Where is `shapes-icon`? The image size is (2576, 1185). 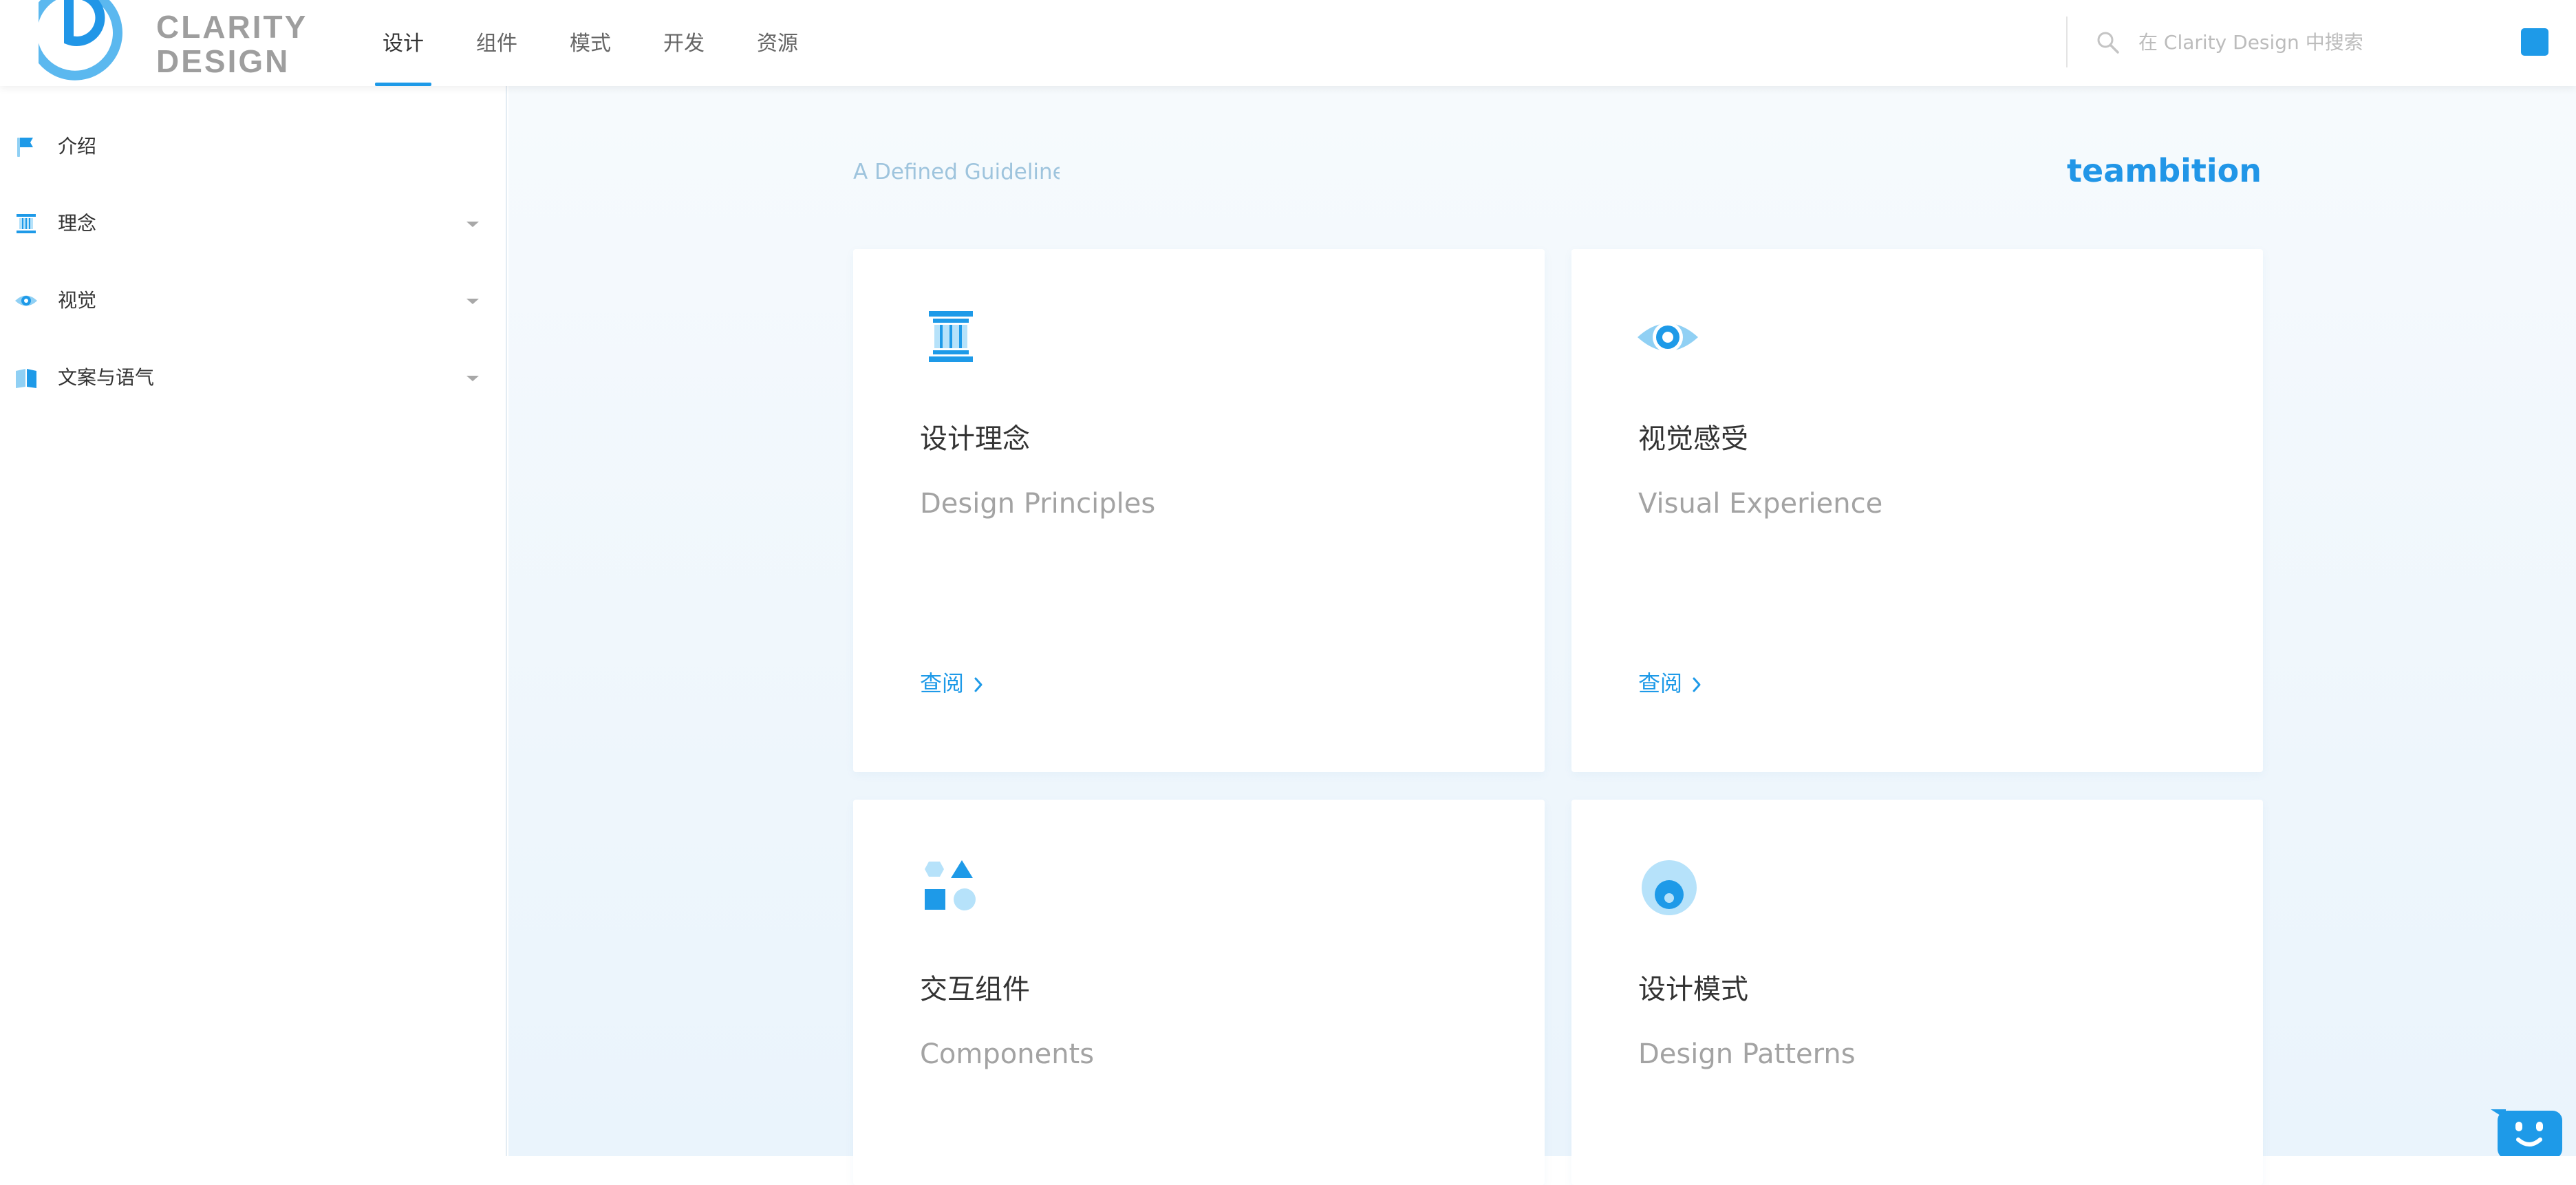
shapes-icon is located at coordinates (950, 885).